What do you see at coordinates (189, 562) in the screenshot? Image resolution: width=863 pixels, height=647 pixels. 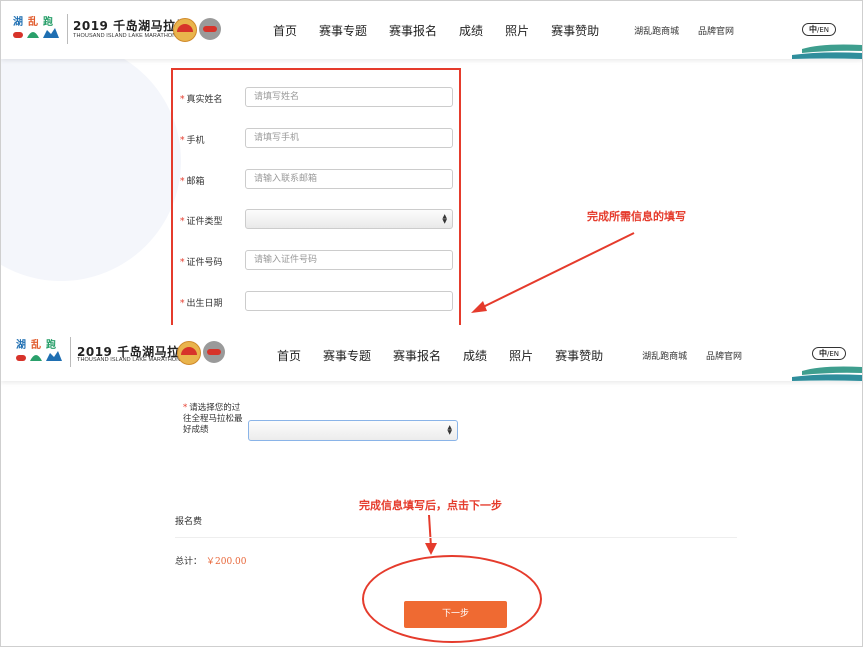 I see `total-label: 总计：` at bounding box center [189, 562].